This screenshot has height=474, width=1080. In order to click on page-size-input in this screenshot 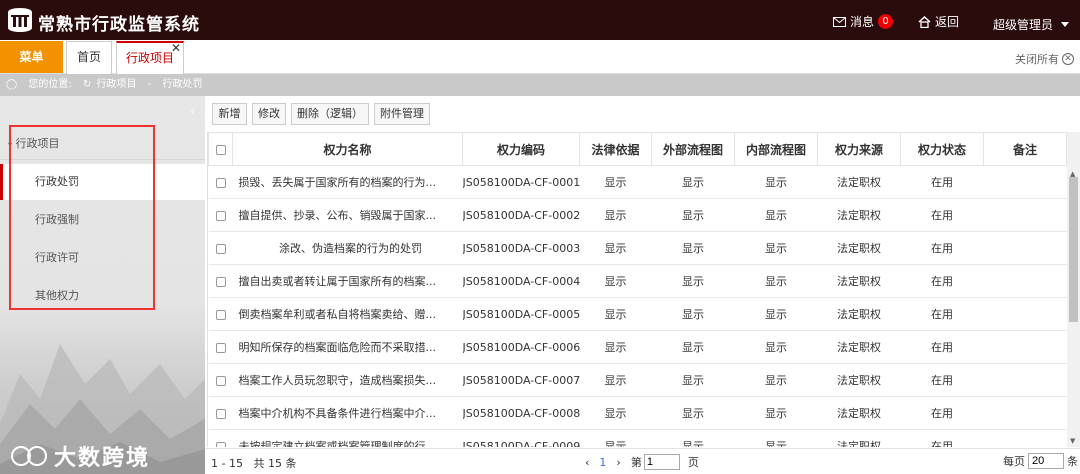, I will do `click(1046, 461)`.